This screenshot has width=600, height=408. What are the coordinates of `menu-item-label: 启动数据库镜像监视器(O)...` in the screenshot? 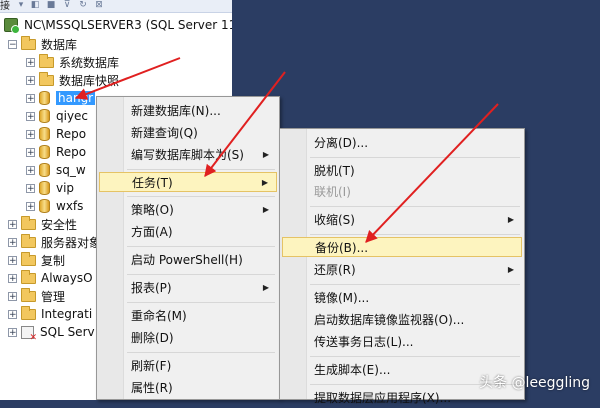 It's located at (389, 320).